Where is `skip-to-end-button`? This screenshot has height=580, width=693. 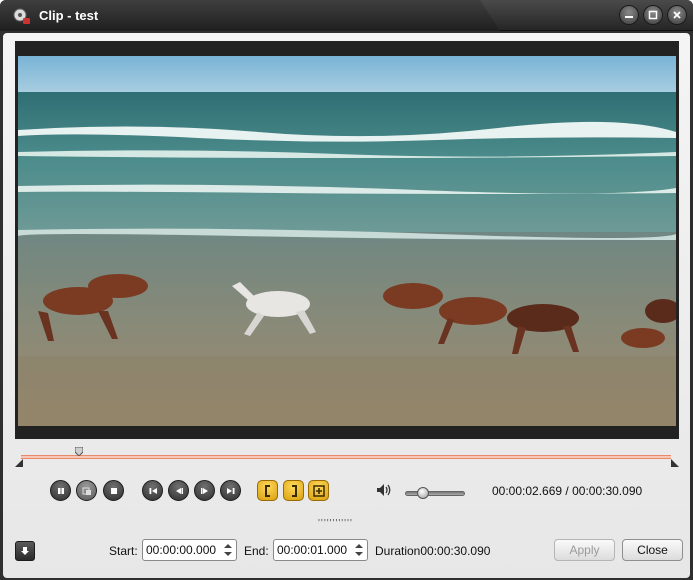 skip-to-end-button is located at coordinates (230, 490).